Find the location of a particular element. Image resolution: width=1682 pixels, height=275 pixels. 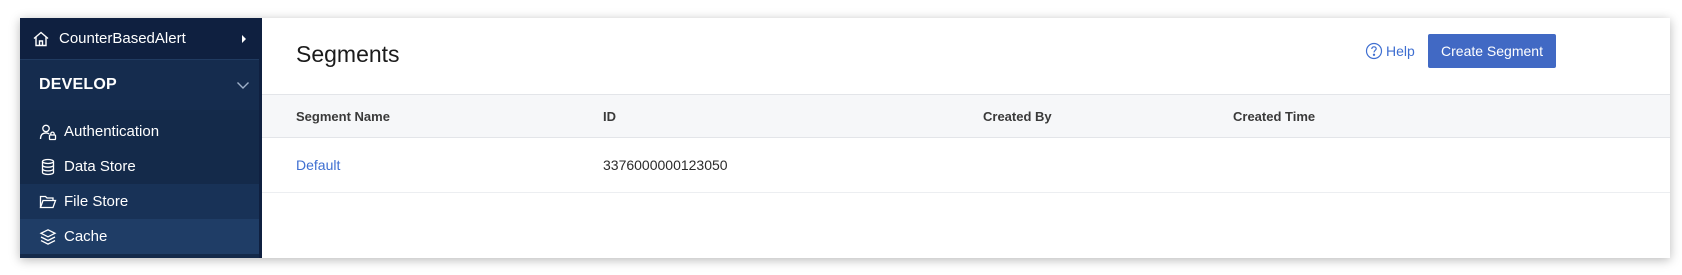

sidebar-item-data-store: Data Store is located at coordinates (141, 166).